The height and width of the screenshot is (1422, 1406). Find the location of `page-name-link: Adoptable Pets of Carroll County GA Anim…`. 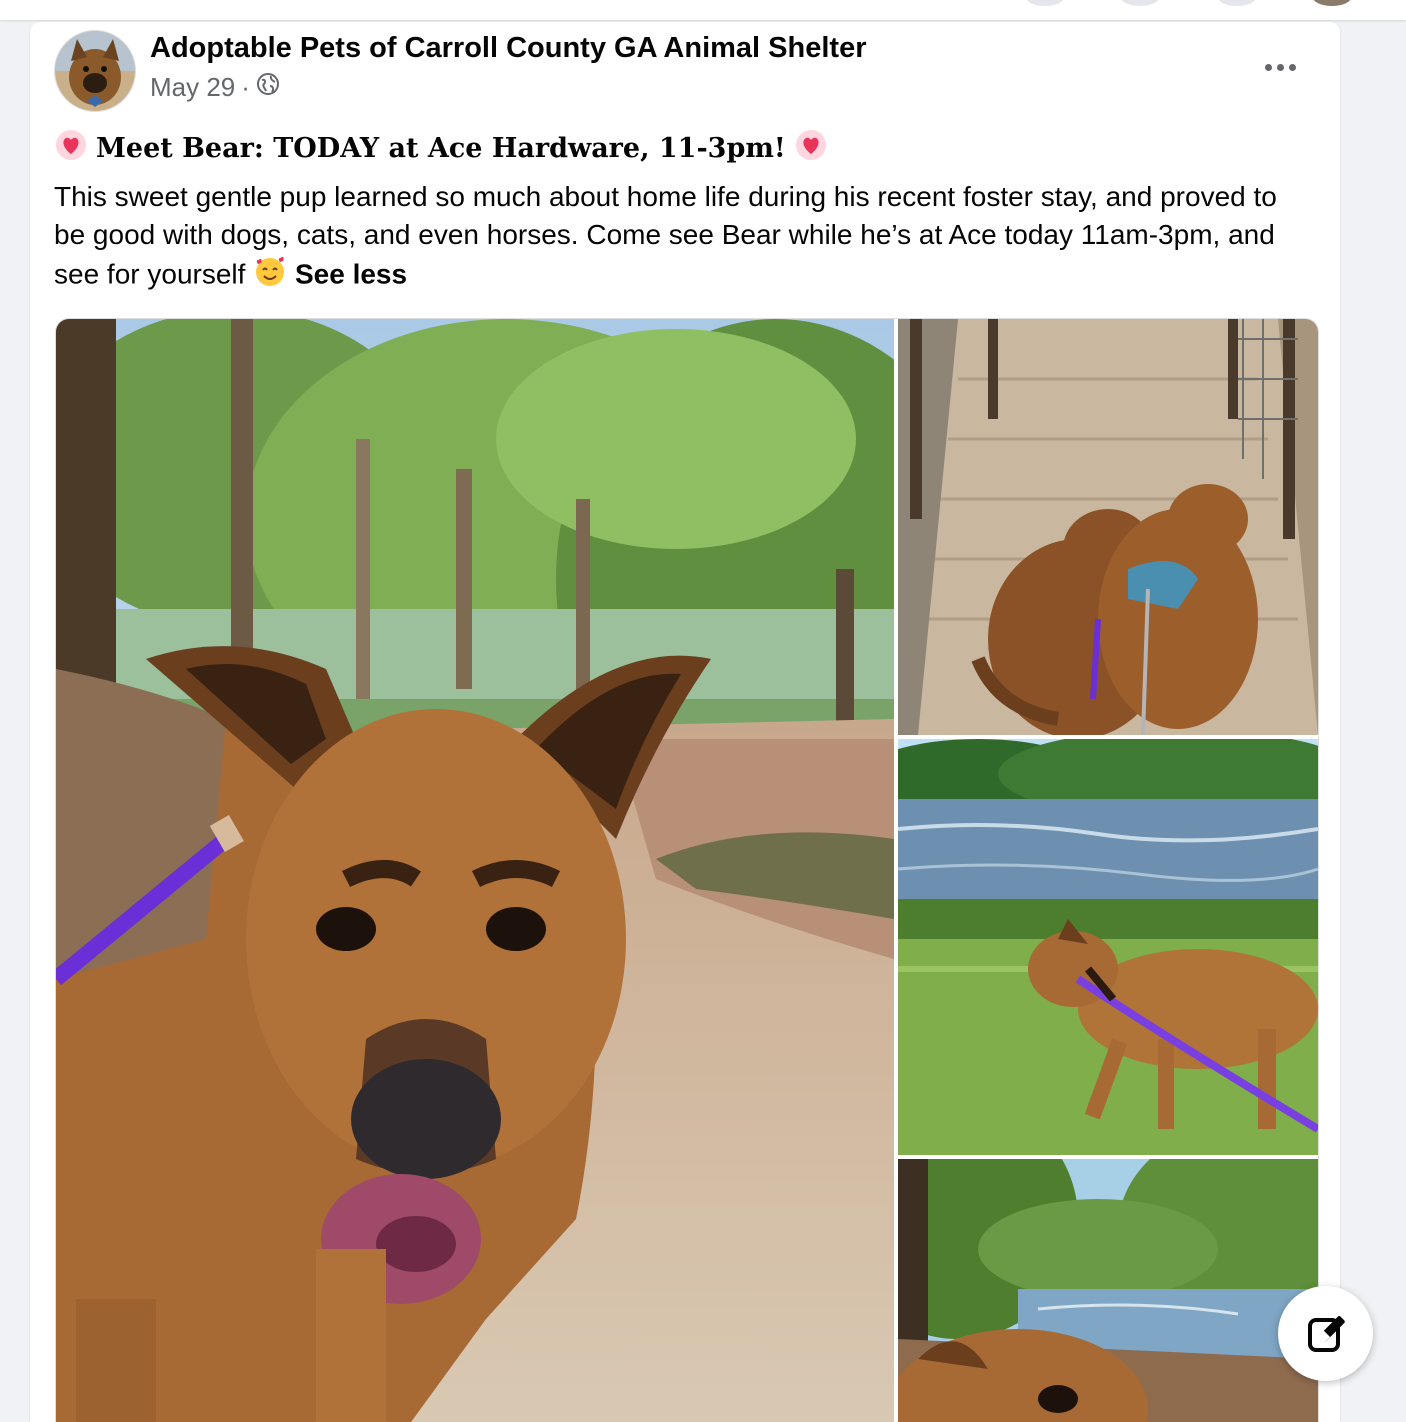

page-name-link: Adoptable Pets of Carroll County GA Anim… is located at coordinates (508, 48).